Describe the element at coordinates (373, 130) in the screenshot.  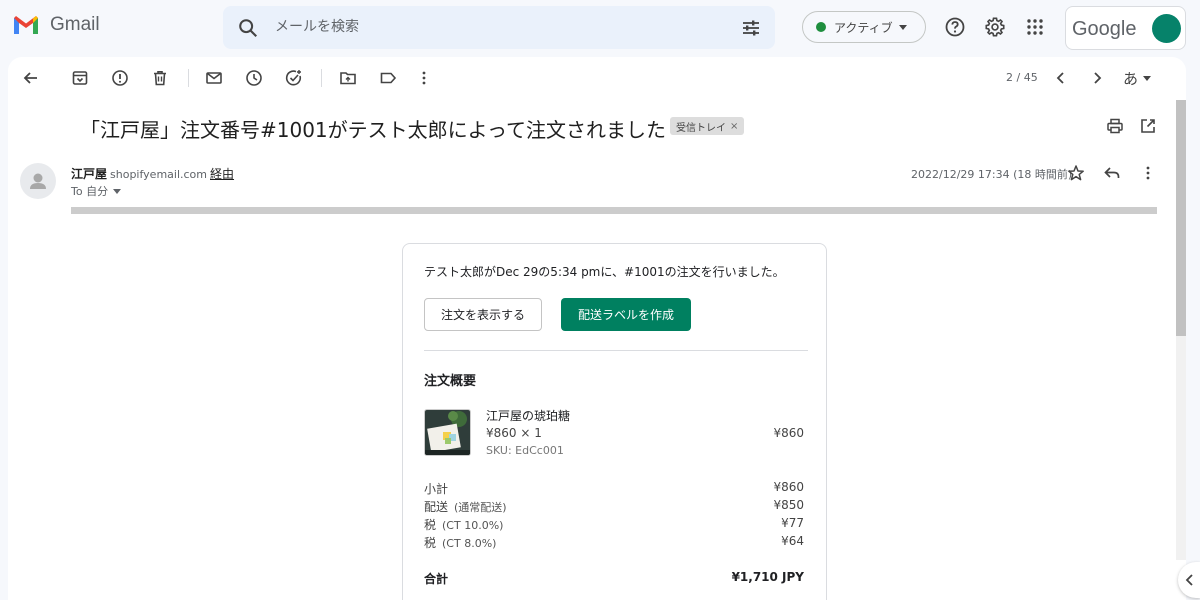
I see `email-subject: 「江戸屋」注文番号#1001がテスト太郎によって注文されました` at that location.